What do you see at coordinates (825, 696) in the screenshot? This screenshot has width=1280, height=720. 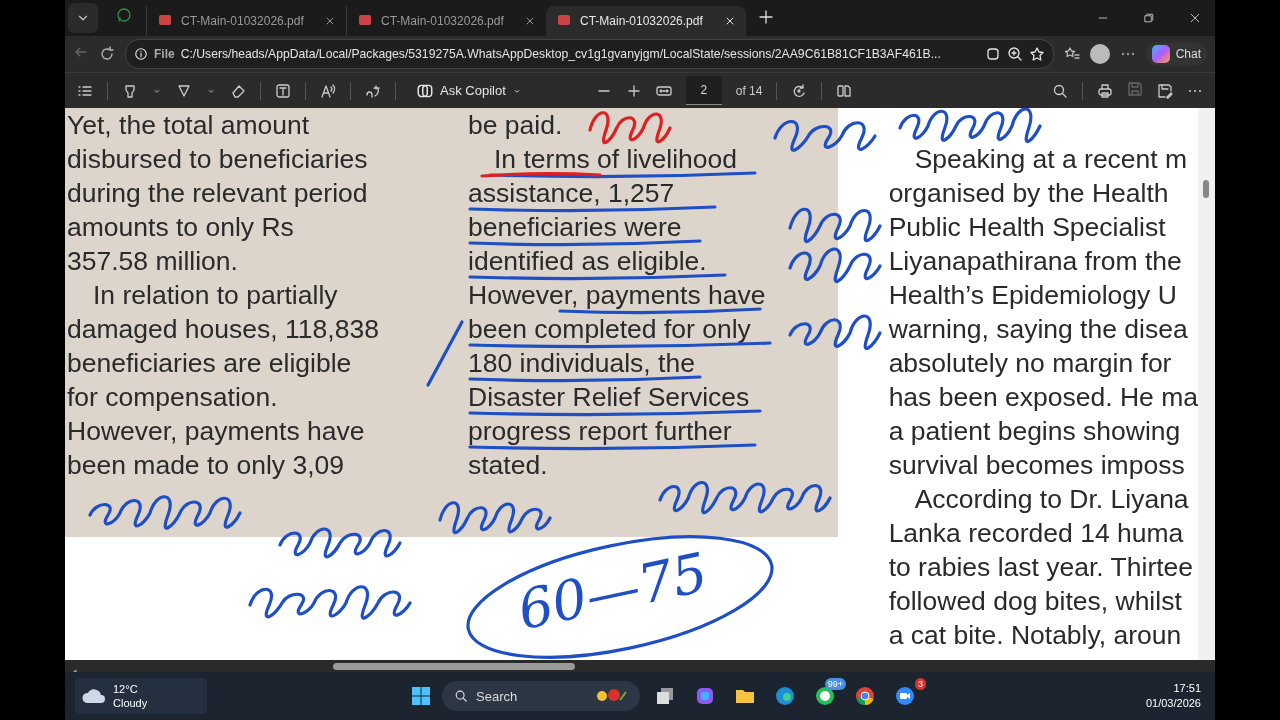 I see `whatsapp-icon` at bounding box center [825, 696].